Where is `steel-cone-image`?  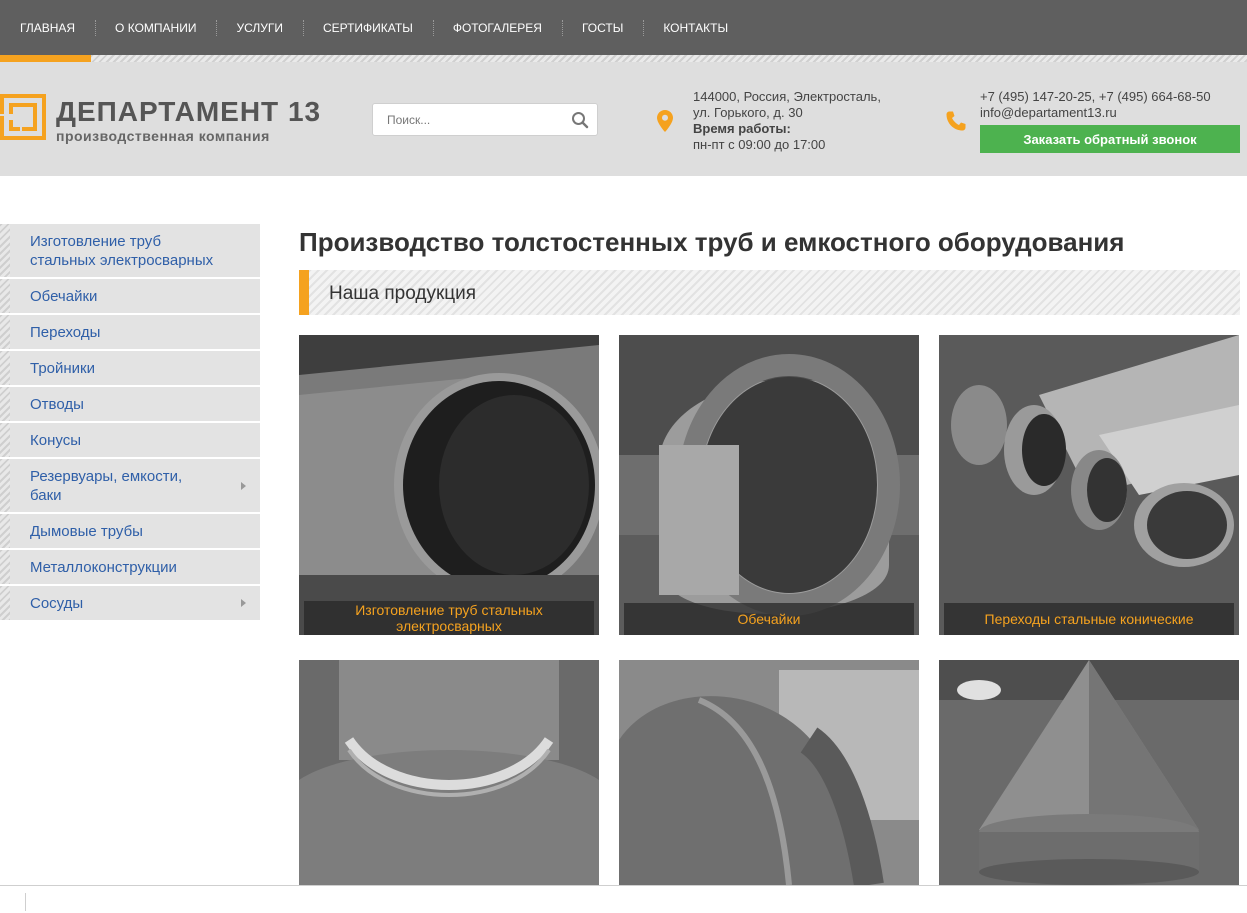 steel-cone-image is located at coordinates (1089, 772).